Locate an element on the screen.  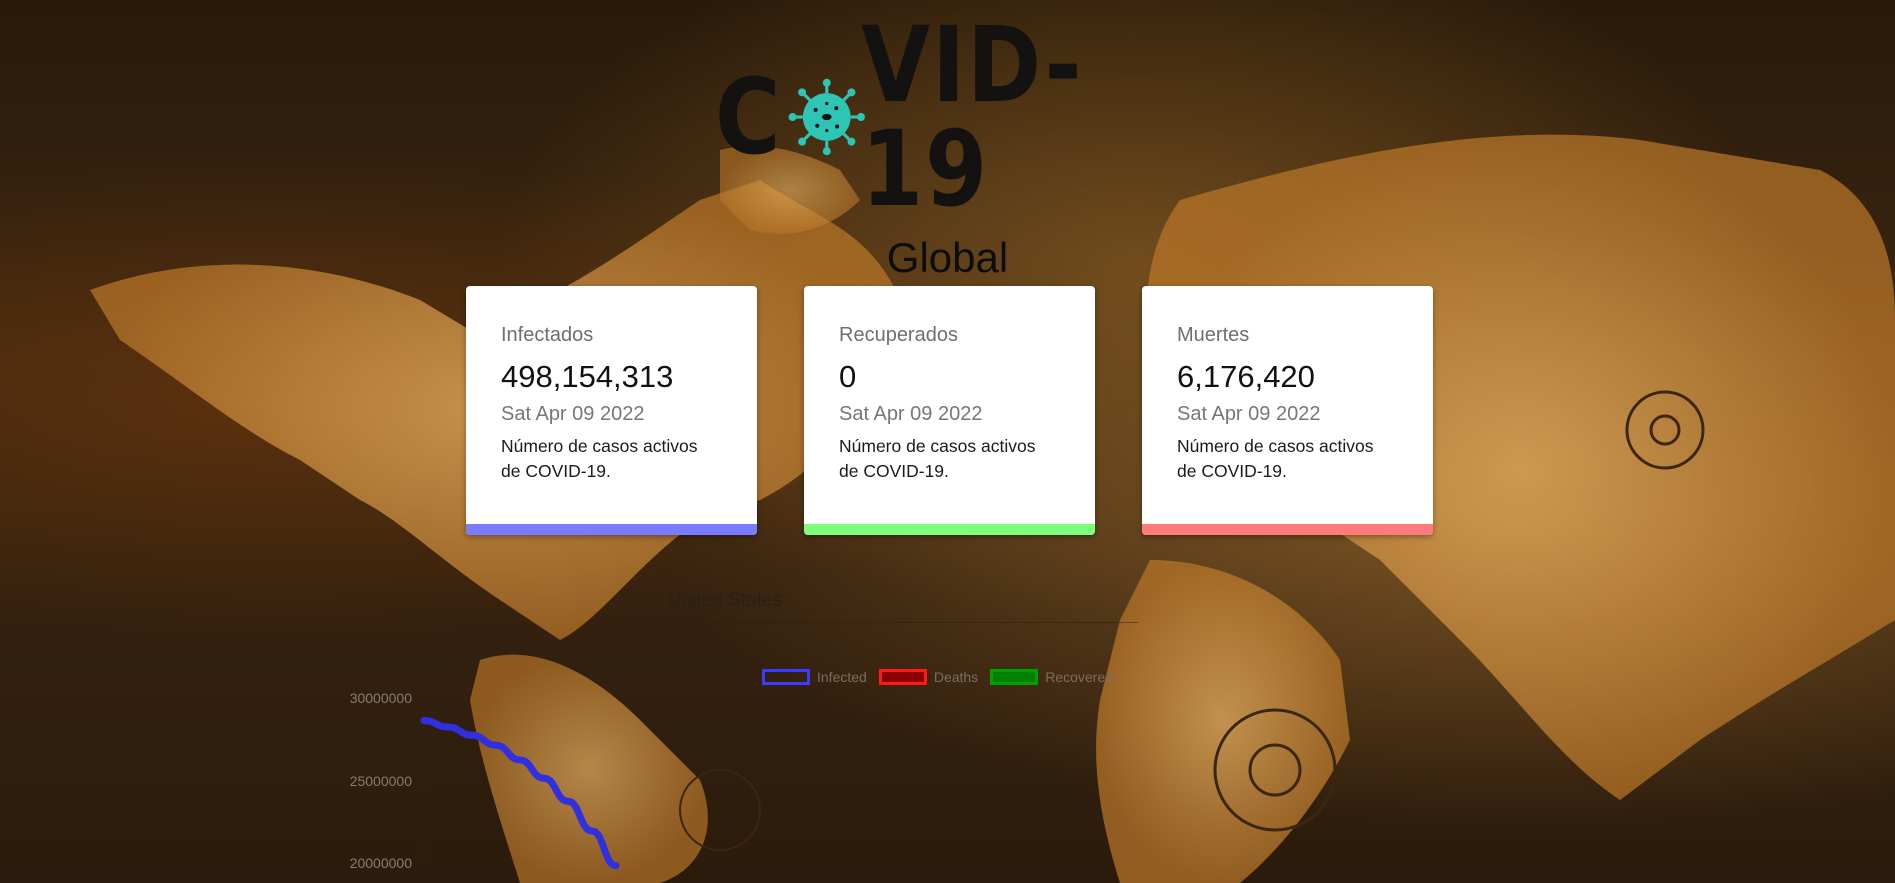
line-chart is located at coordinates (520, 784).